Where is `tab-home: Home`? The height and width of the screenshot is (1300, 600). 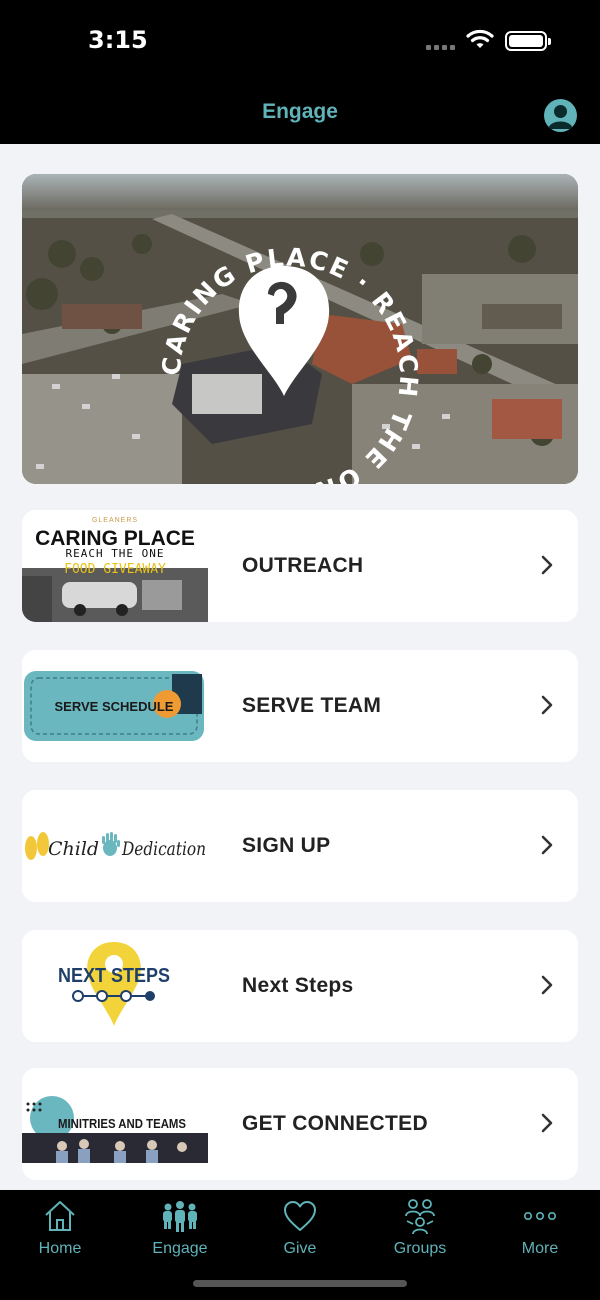 tab-home: Home is located at coordinates (60, 1231).